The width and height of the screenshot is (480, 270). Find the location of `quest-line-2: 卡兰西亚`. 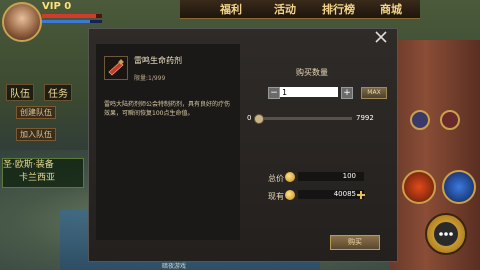

quest-line-2: 卡兰西亚 is located at coordinates (37, 178).